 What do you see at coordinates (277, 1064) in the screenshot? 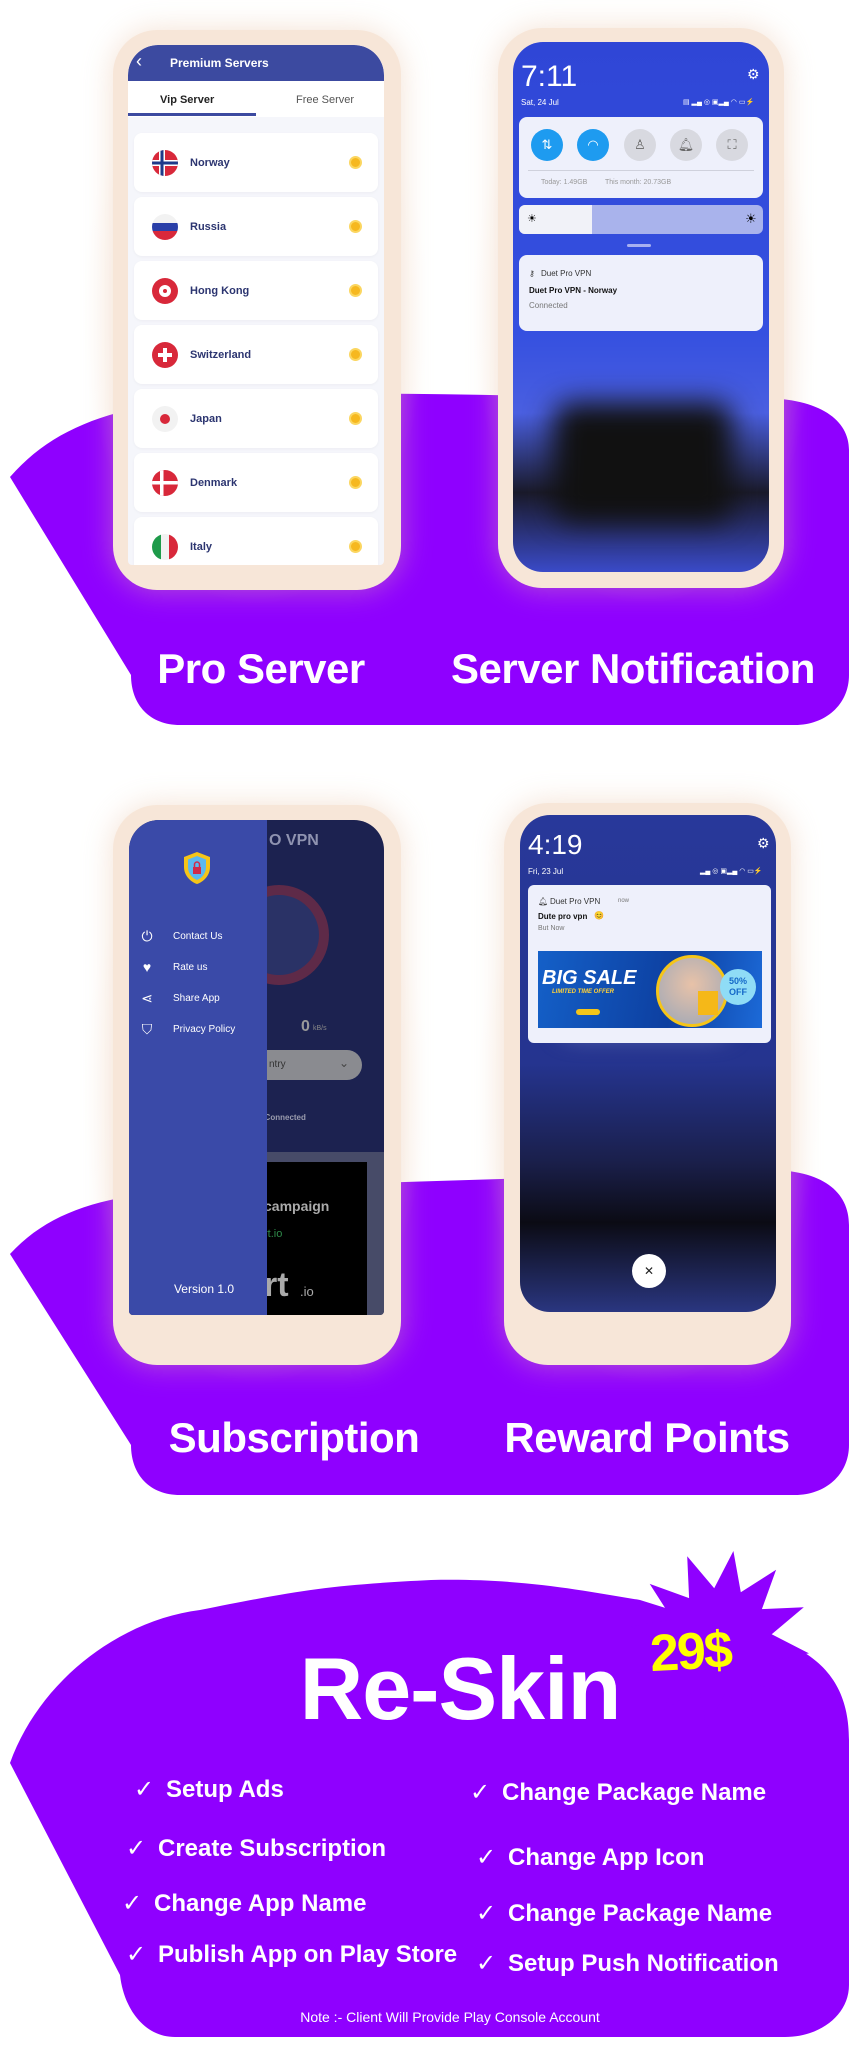
I see `country-selector-label: ntry` at bounding box center [277, 1064].